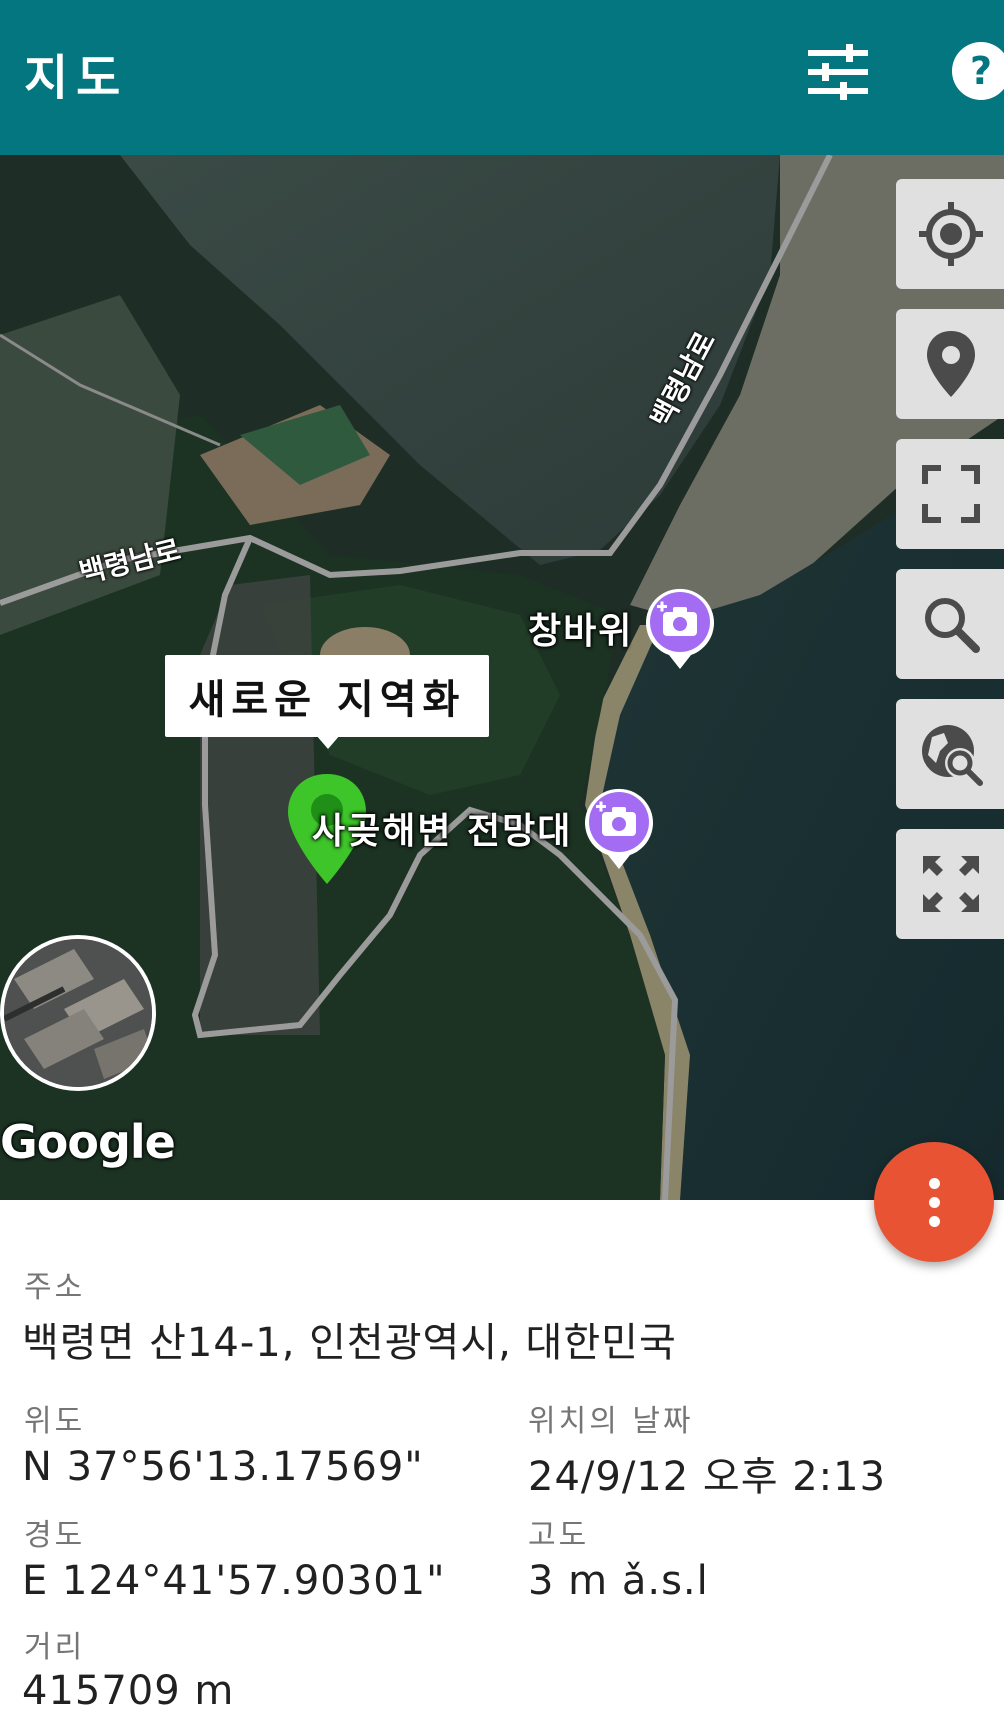  I want to click on address-label: 주소, so click(55, 1287).